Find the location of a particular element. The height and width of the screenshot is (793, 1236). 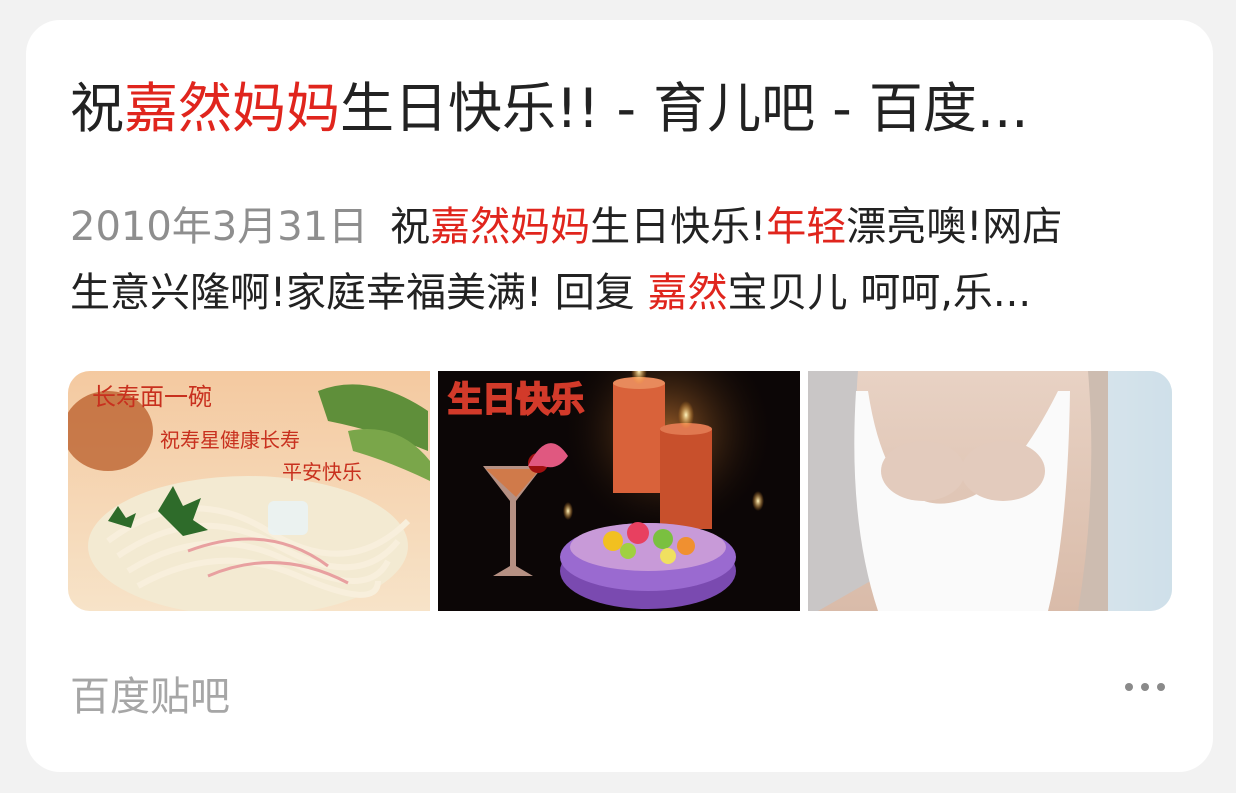

cake-caption: 生日快乐 is located at coordinates (516, 400).